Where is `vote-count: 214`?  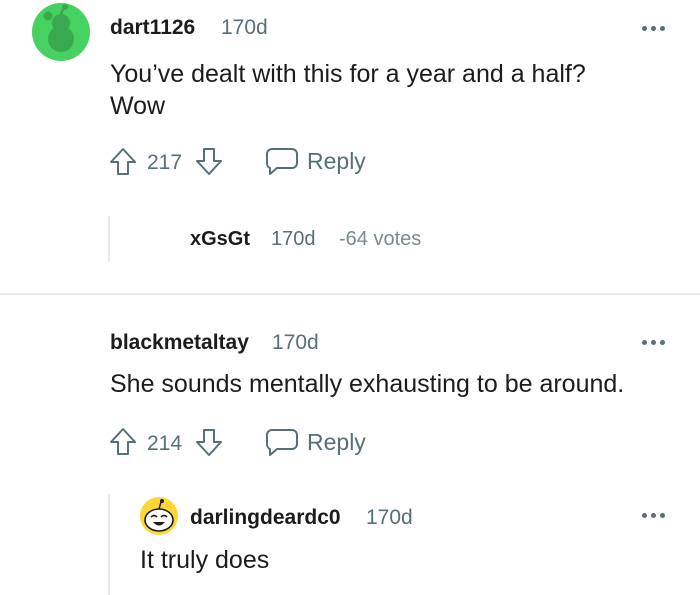
vote-count: 214 is located at coordinates (165, 443).